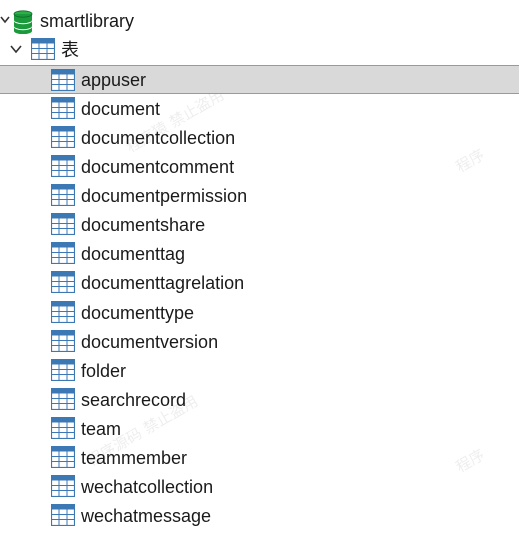  I want to click on table-name: wechatcollection, so click(147, 486).